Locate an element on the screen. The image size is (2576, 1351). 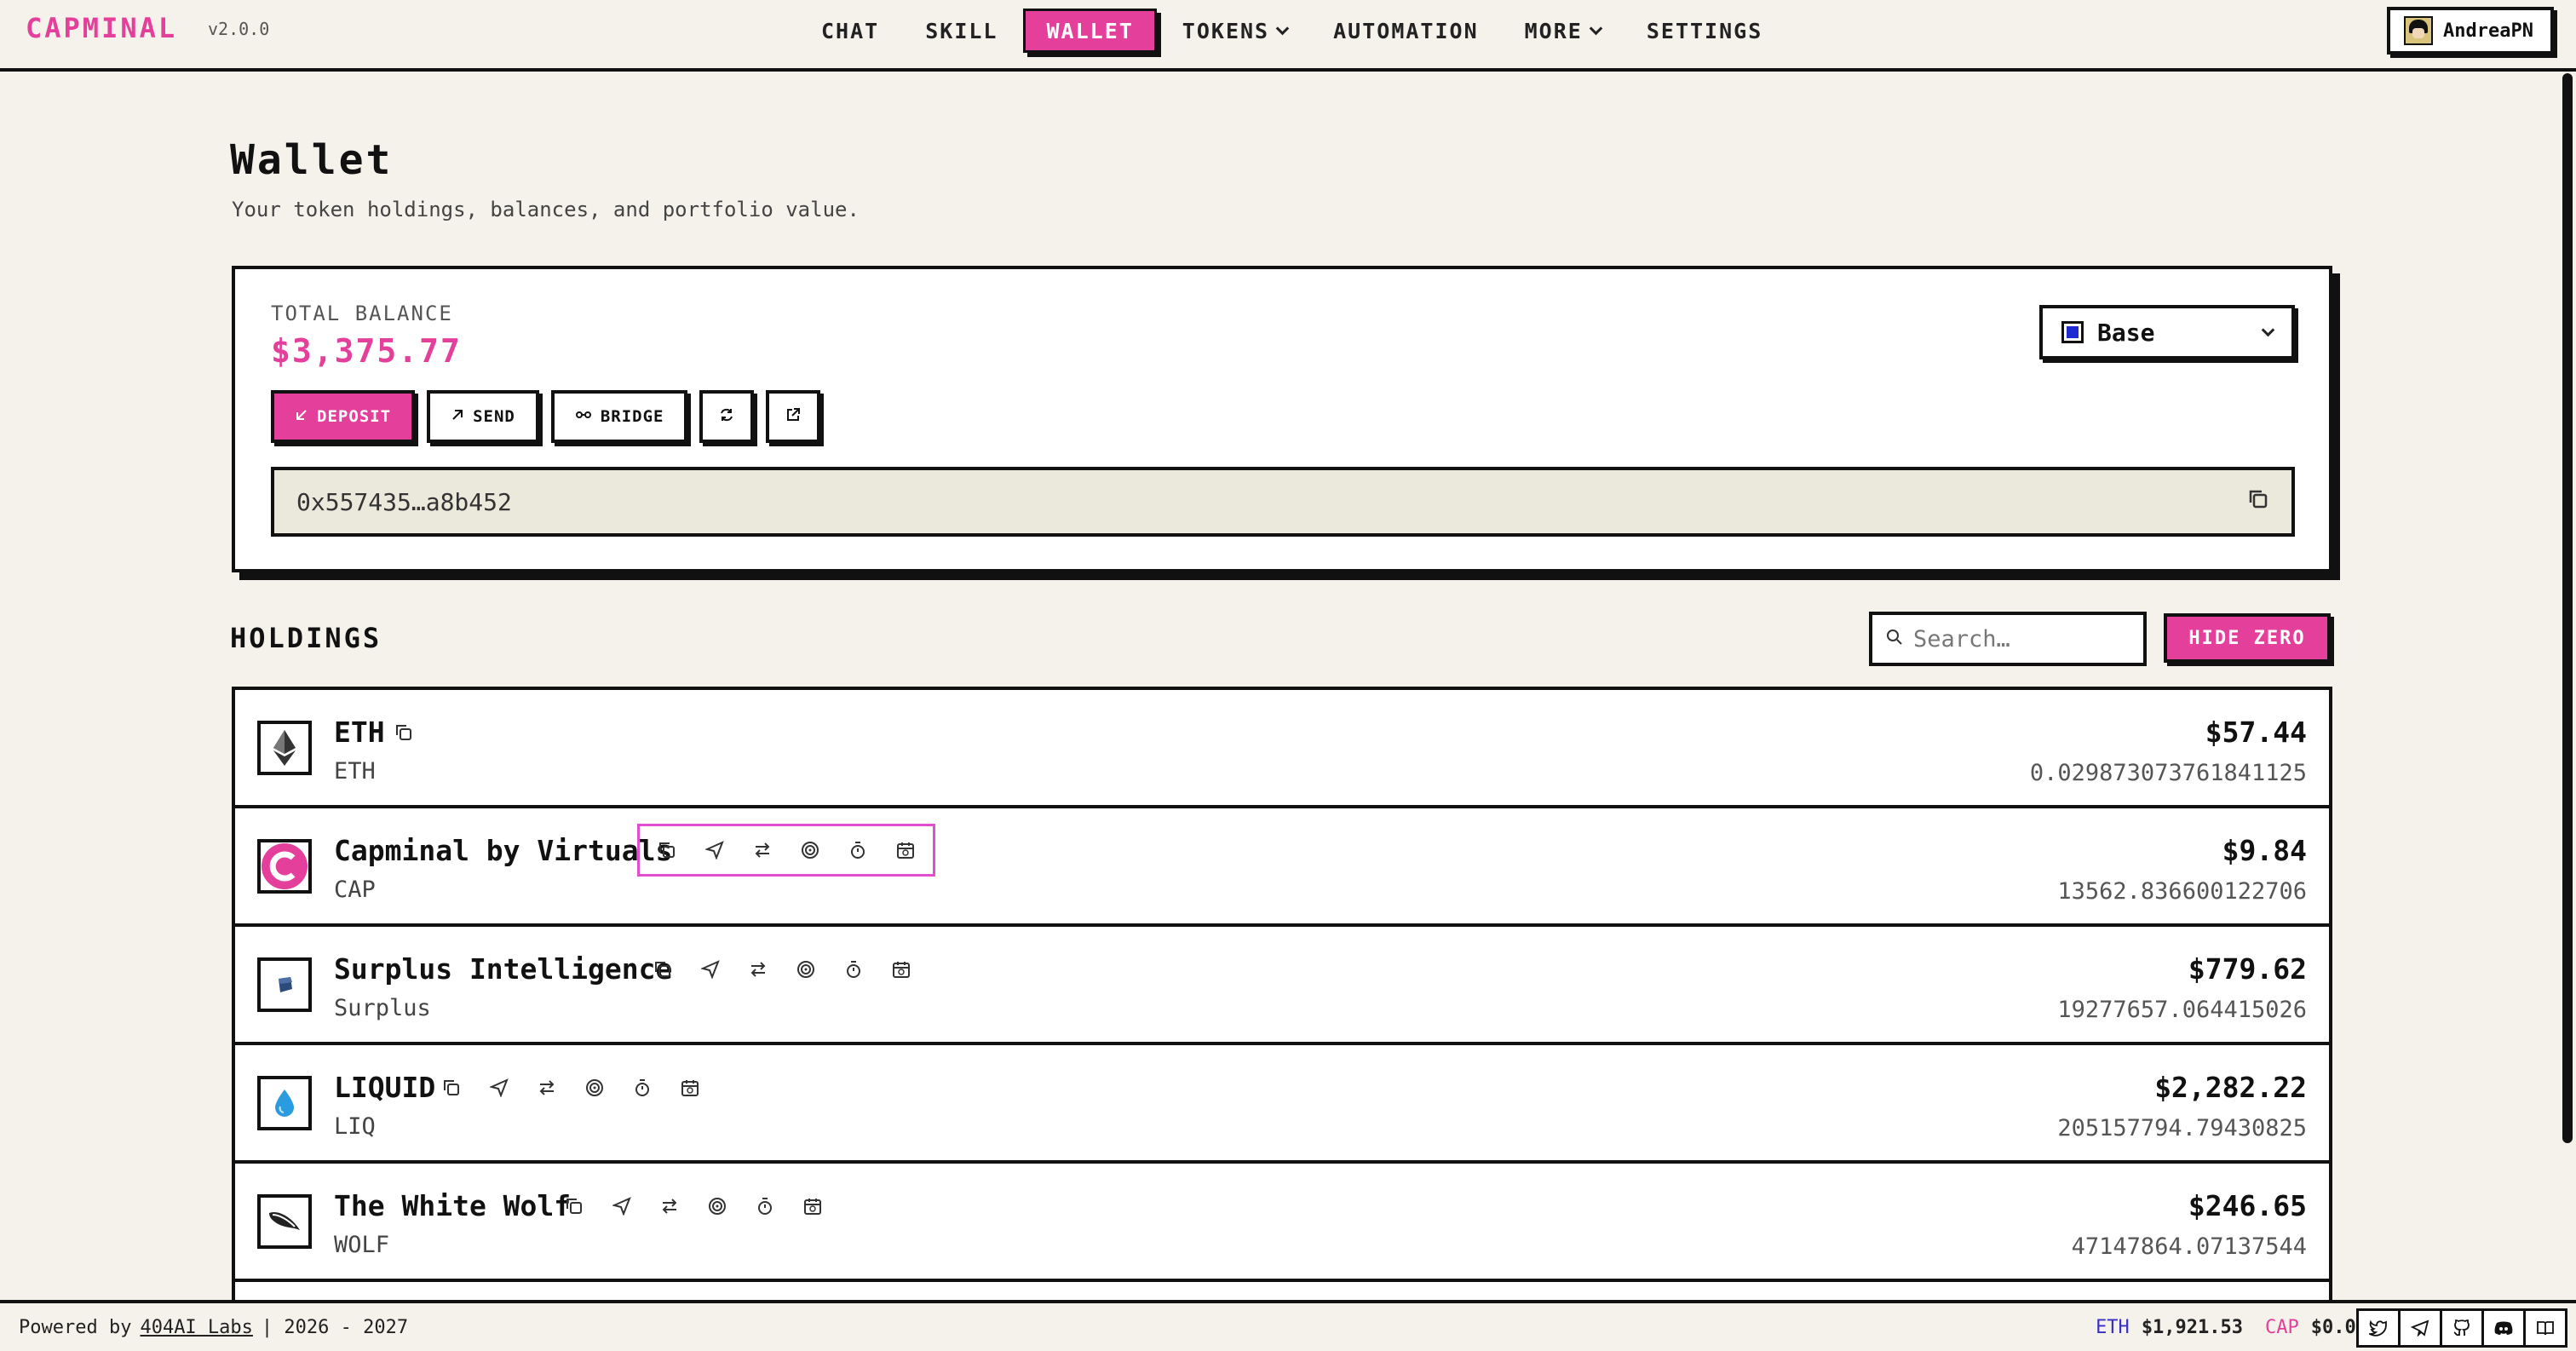
user-menu-button: AndreaPN is located at coordinates (2471, 31).